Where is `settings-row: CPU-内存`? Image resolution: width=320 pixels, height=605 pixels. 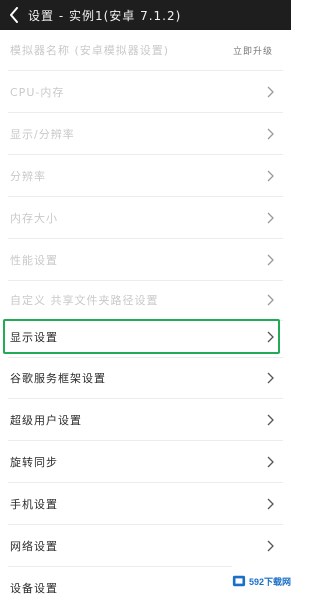 settings-row: CPU-内存 is located at coordinates (145, 92).